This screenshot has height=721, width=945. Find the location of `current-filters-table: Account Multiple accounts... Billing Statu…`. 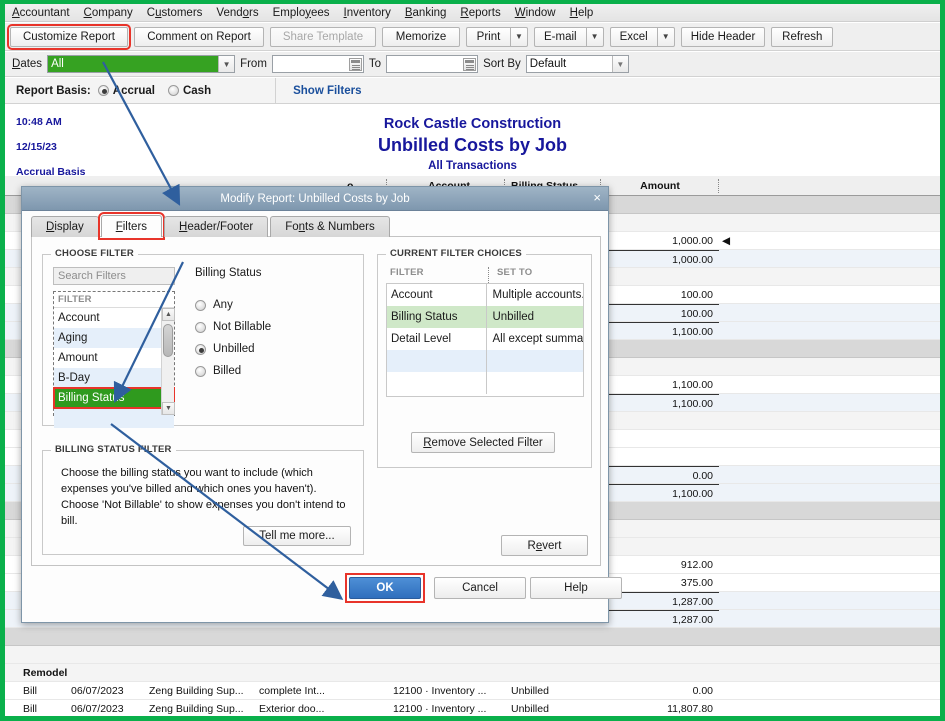

current-filters-table: Account Multiple accounts... Billing Statu… is located at coordinates (485, 340).